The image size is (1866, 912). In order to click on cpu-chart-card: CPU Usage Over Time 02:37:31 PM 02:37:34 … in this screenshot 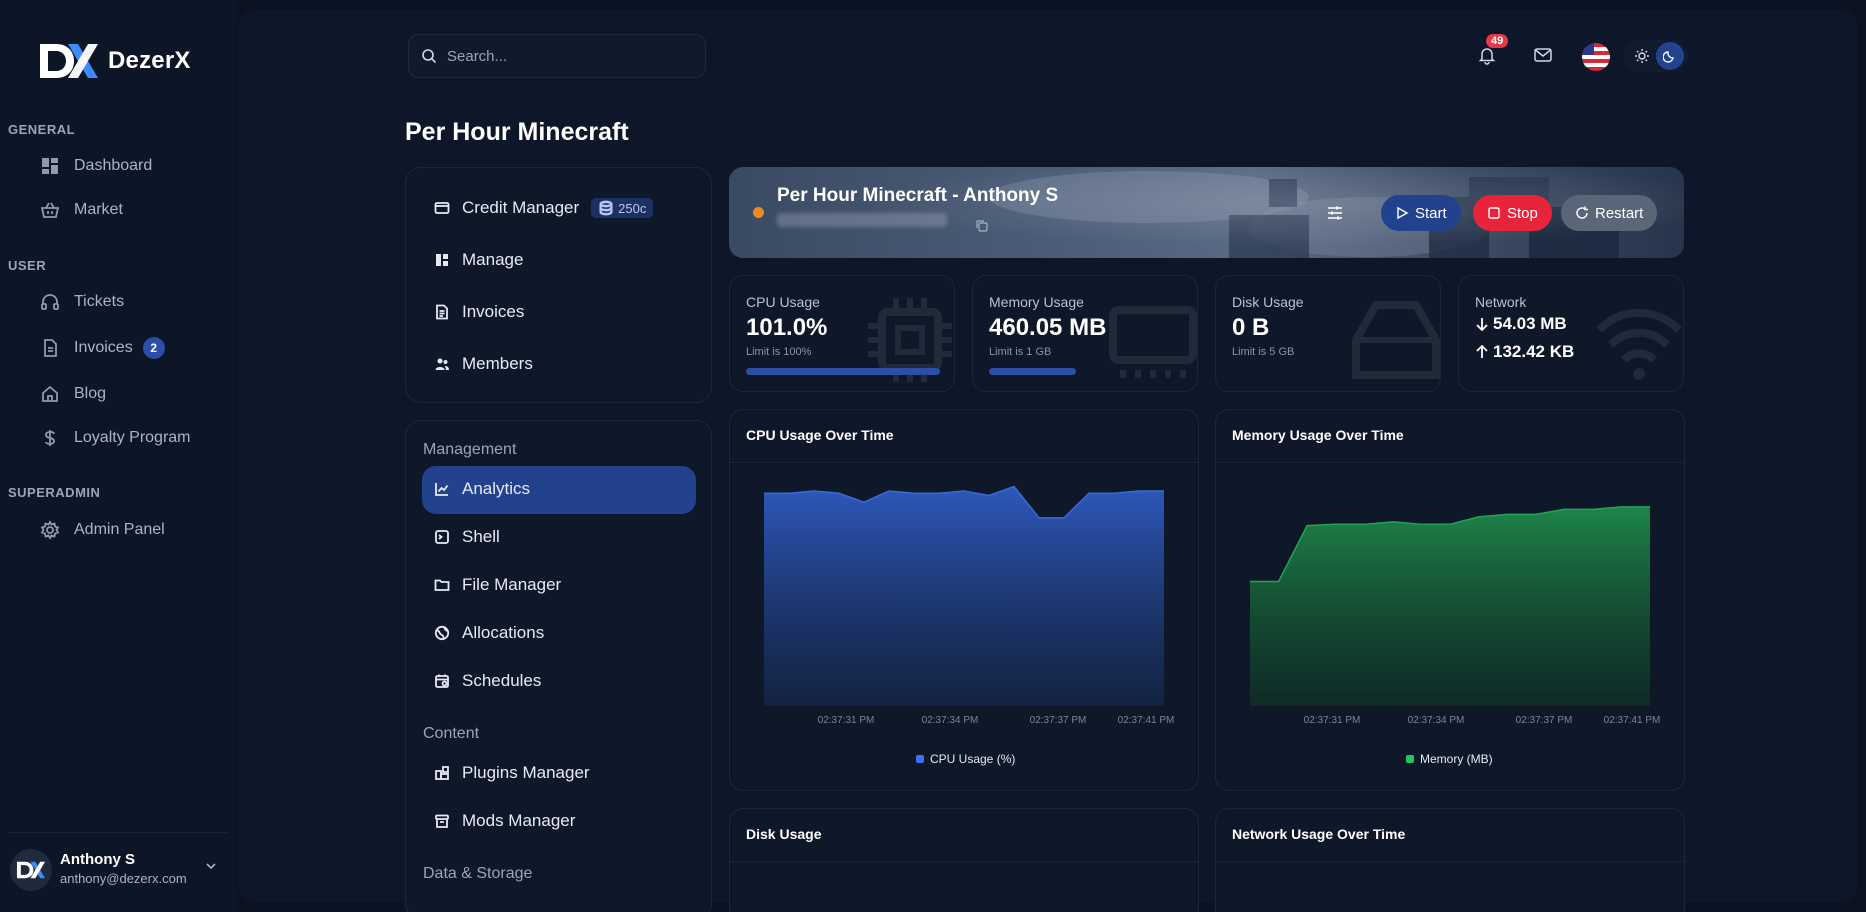, I will do `click(964, 600)`.